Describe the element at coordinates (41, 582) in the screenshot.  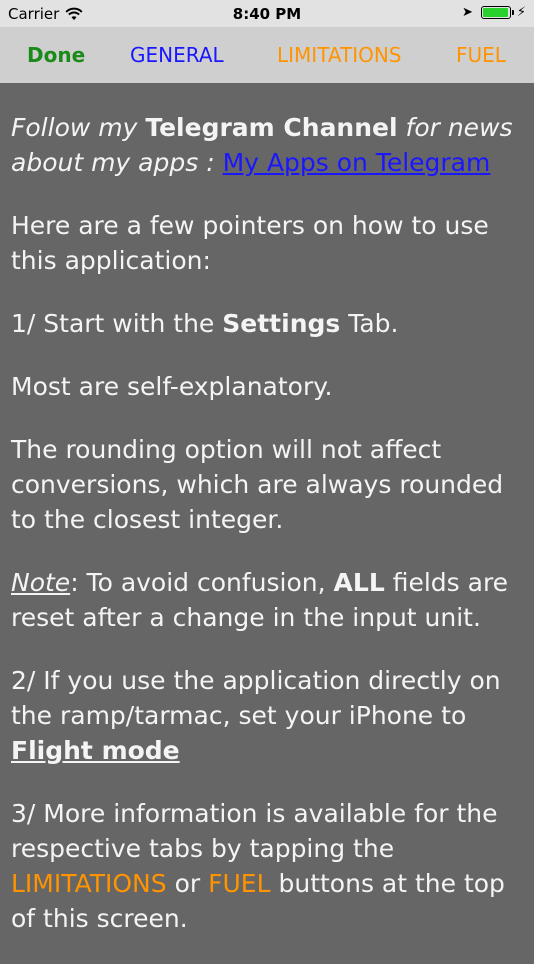
I see `note-label: Note` at that location.